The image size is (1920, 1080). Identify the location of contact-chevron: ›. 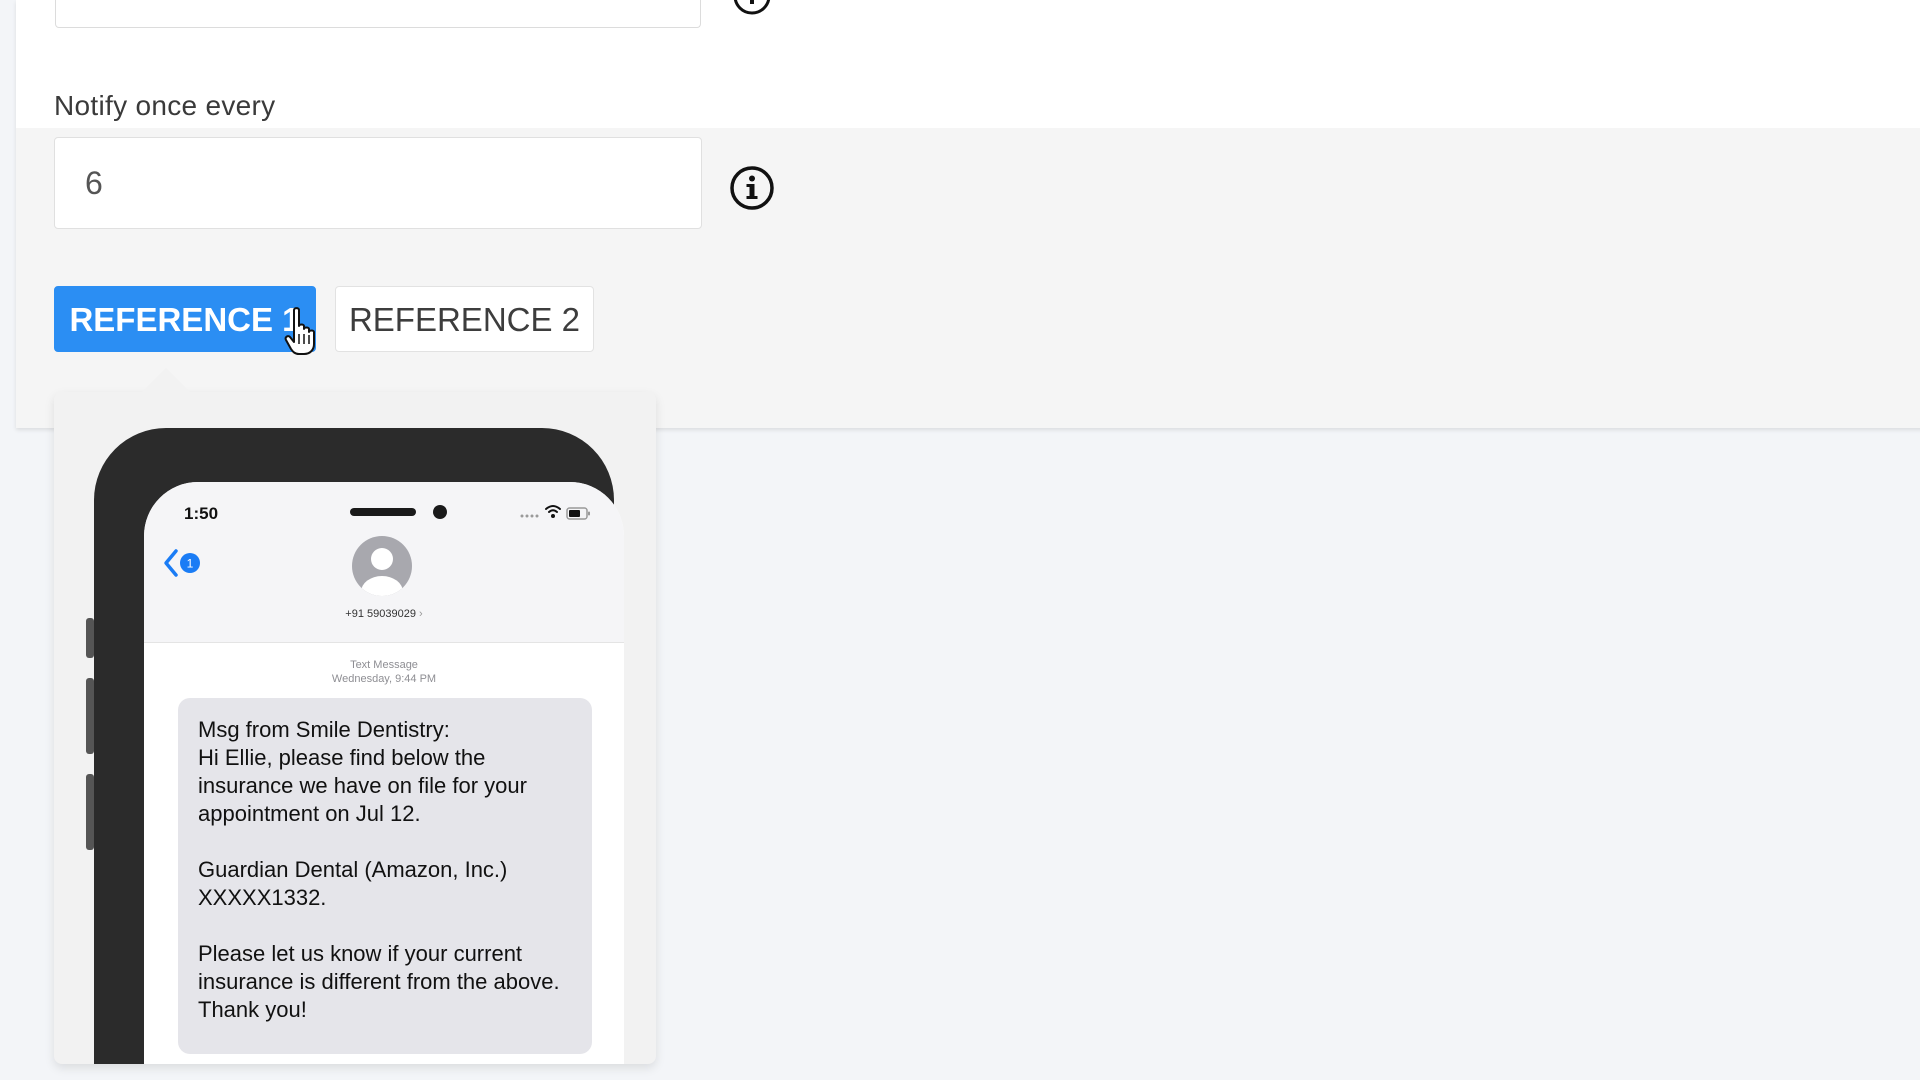
(421, 614).